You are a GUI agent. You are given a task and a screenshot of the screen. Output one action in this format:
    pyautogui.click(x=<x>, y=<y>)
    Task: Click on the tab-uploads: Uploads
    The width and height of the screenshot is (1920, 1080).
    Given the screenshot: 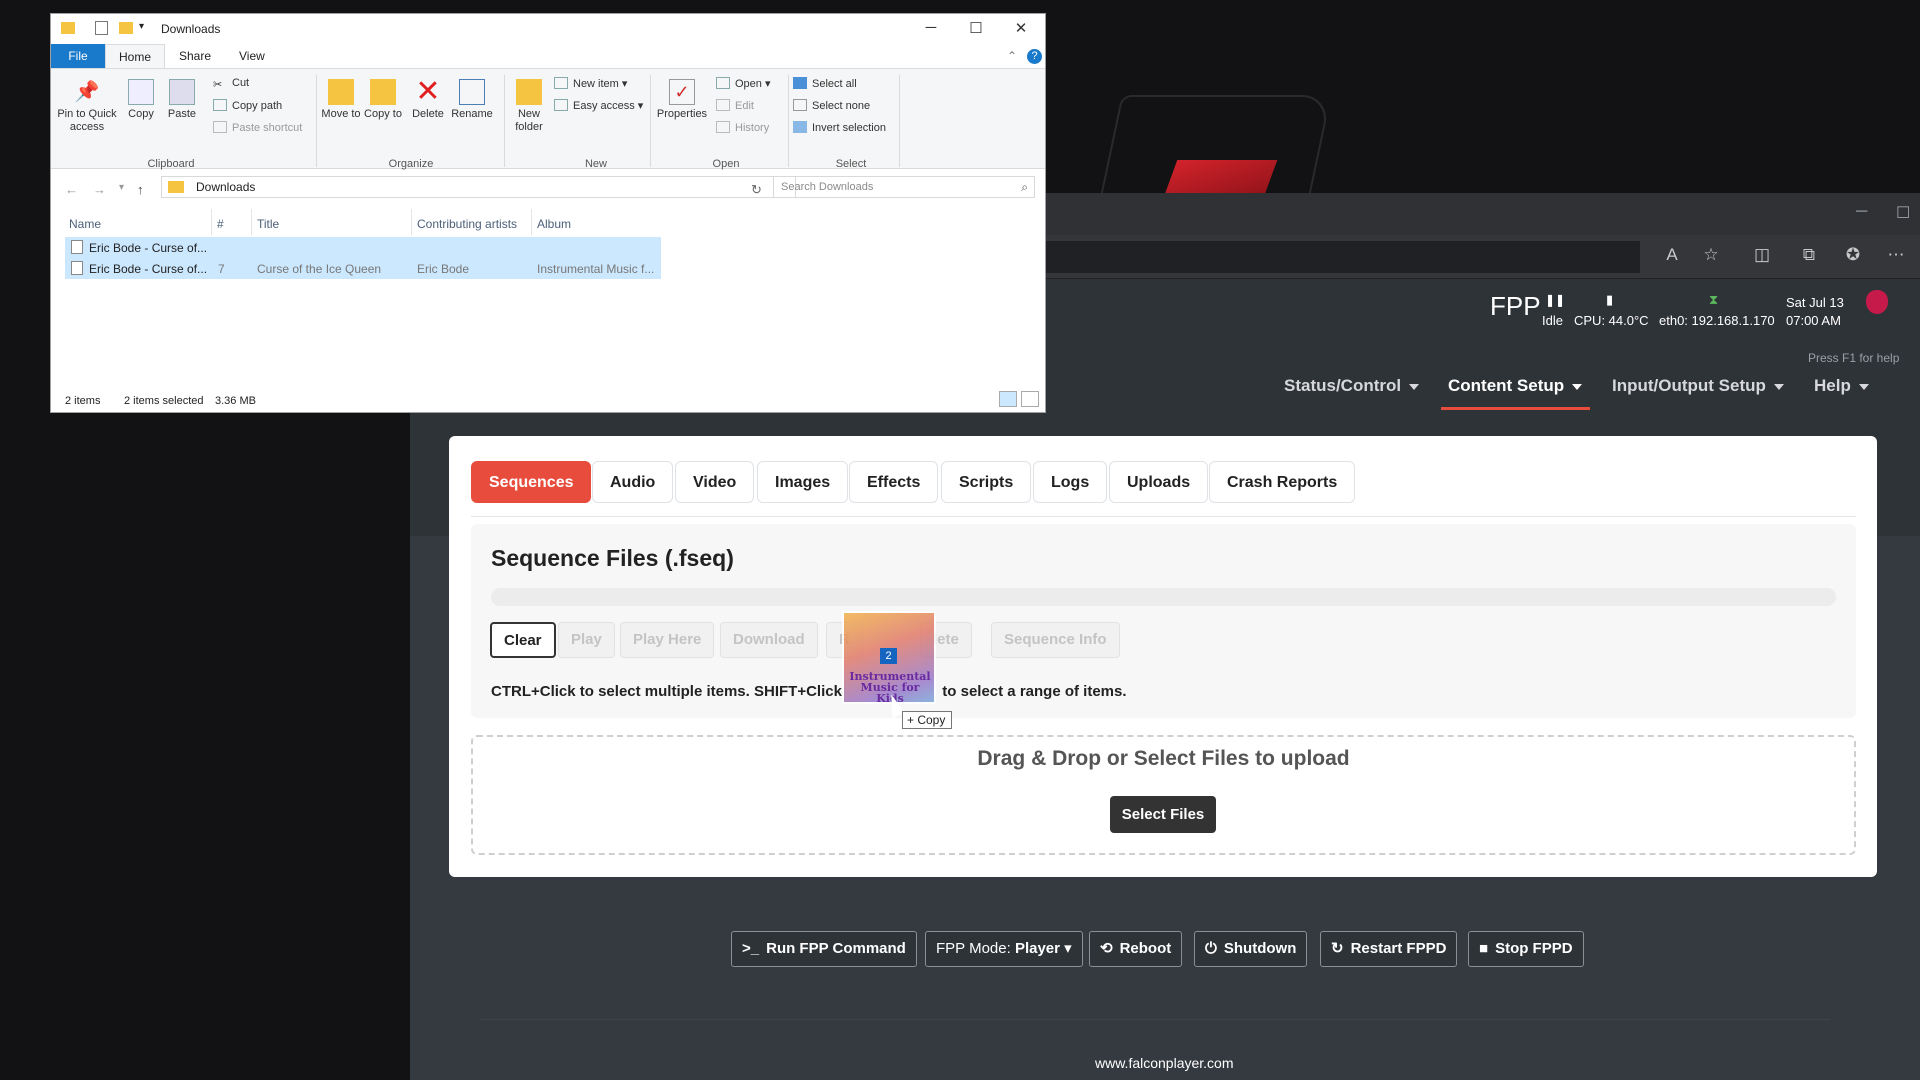 What is the action you would take?
    pyautogui.click(x=1159, y=482)
    